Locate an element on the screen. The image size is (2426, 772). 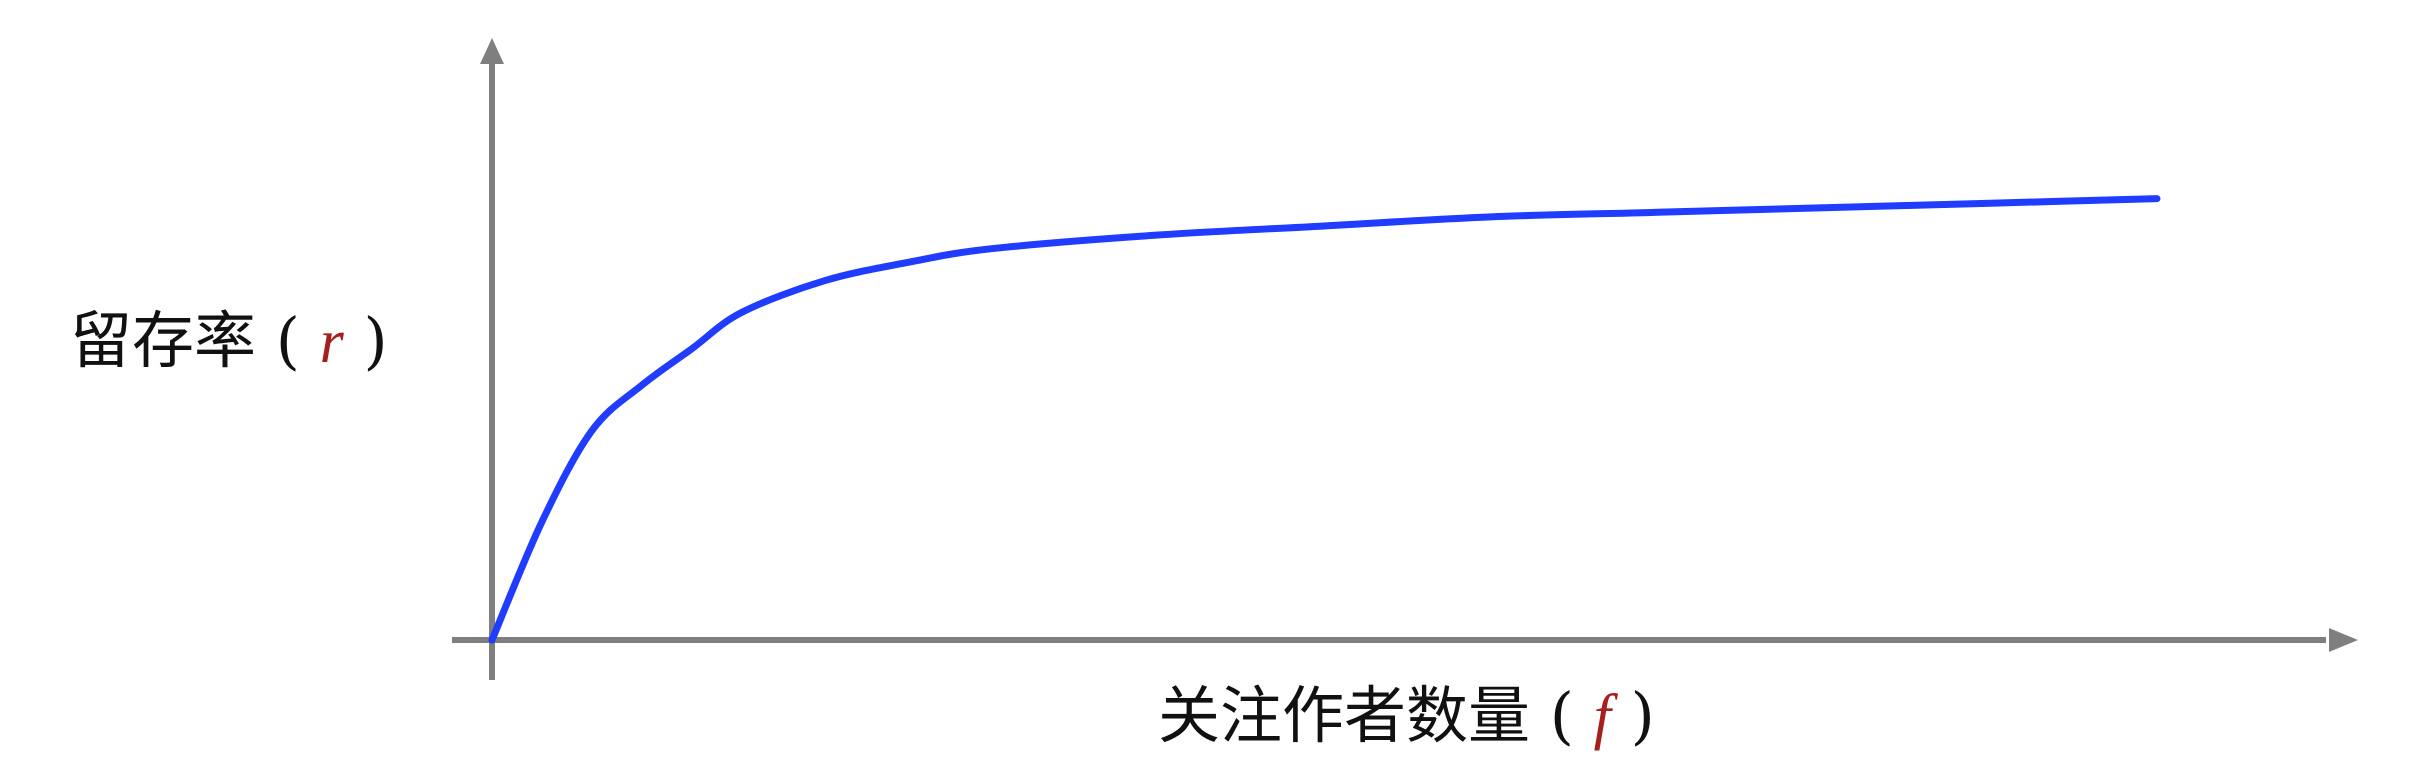
y-axis-variable: r is located at coordinates (332, 342).